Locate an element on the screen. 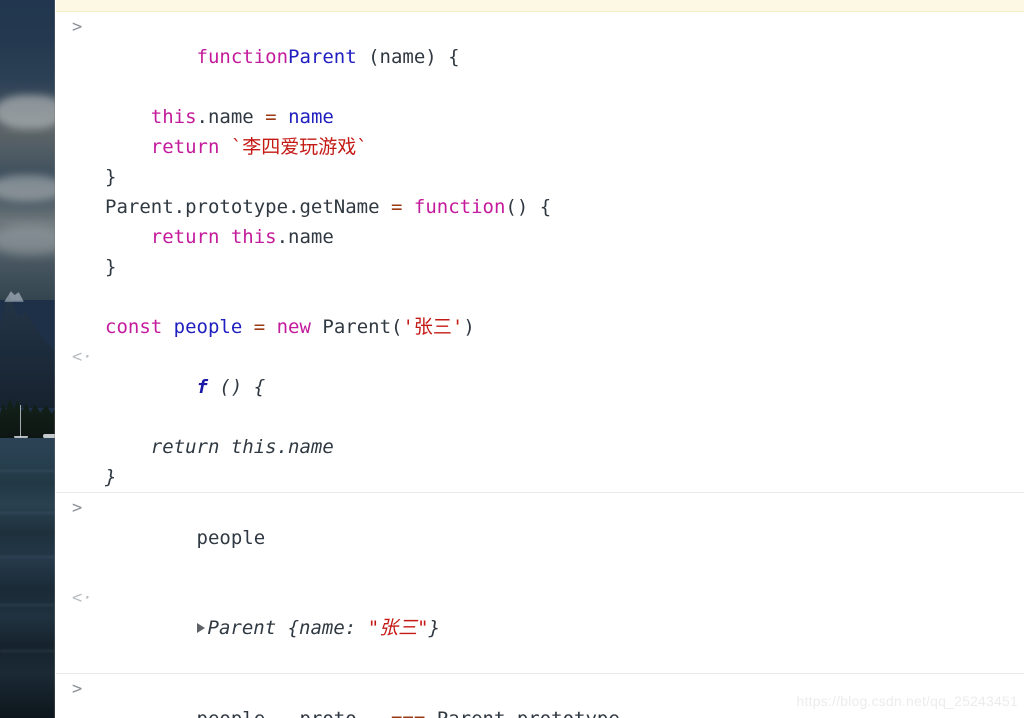 The width and height of the screenshot is (1024, 718). console-input-line: Parent.prototype.getName = function() { is located at coordinates (540, 207).